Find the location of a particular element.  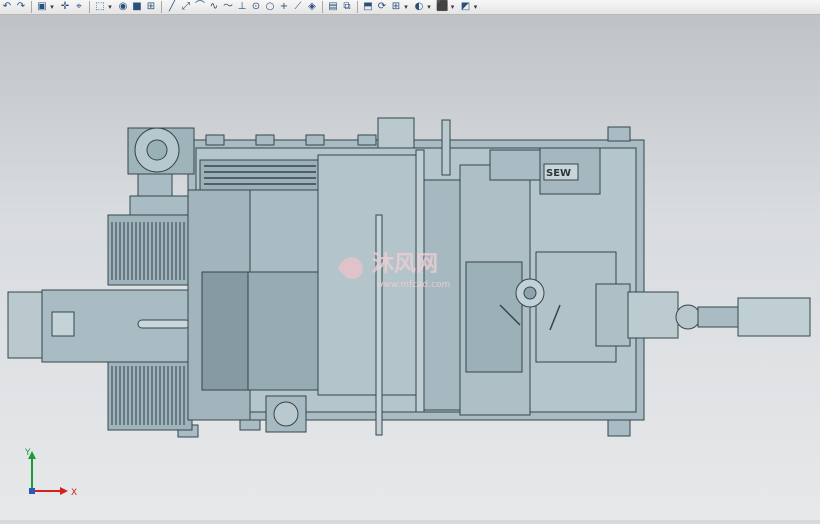

solid-view-icon: ■ is located at coordinates (137, 7).